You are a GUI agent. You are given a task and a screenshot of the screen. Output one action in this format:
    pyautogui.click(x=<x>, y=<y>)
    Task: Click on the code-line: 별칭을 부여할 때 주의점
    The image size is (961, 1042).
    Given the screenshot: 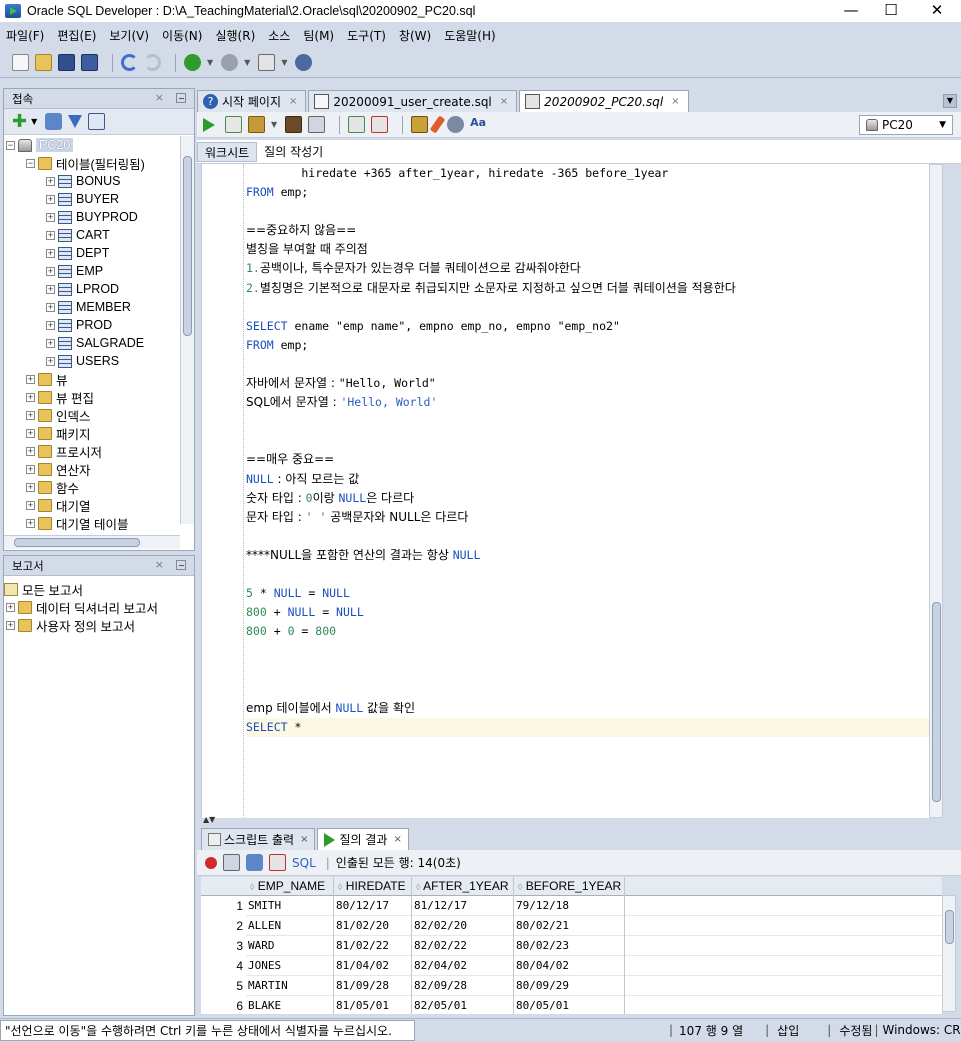 What is the action you would take?
    pyautogui.click(x=594, y=249)
    